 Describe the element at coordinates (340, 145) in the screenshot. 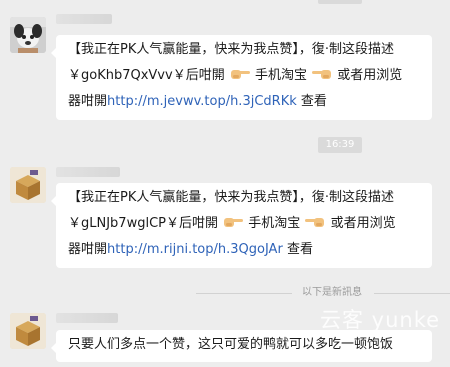

I see `timestamp-badge: 16:39` at that location.